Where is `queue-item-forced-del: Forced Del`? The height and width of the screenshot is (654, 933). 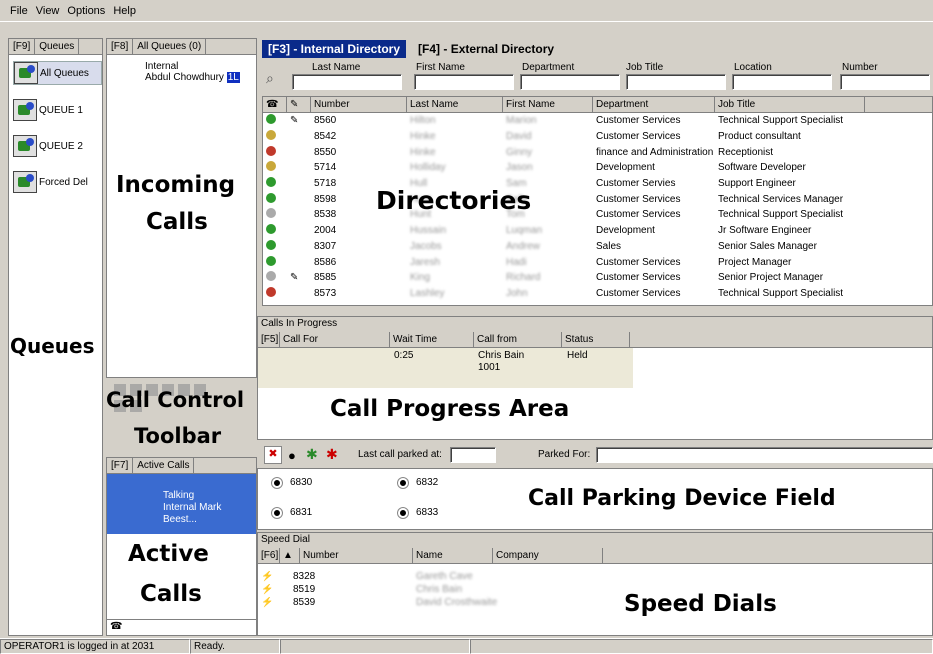 queue-item-forced-del: Forced Del is located at coordinates (57, 182).